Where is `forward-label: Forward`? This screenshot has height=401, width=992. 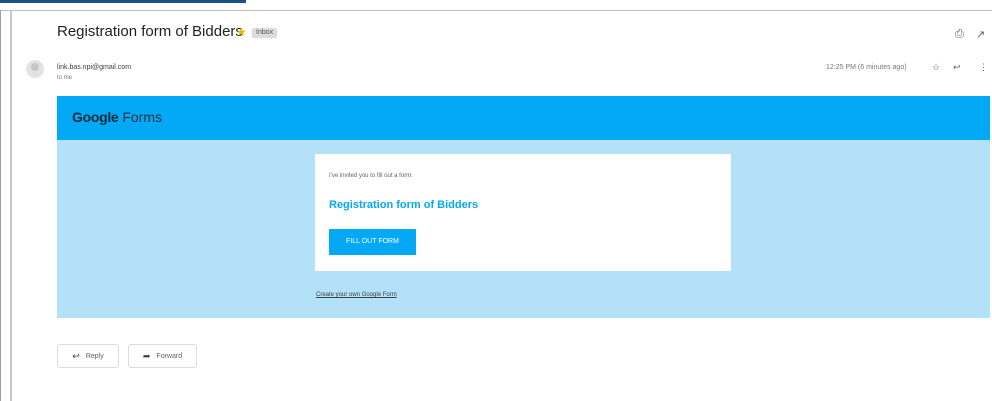 forward-label: Forward is located at coordinates (169, 356).